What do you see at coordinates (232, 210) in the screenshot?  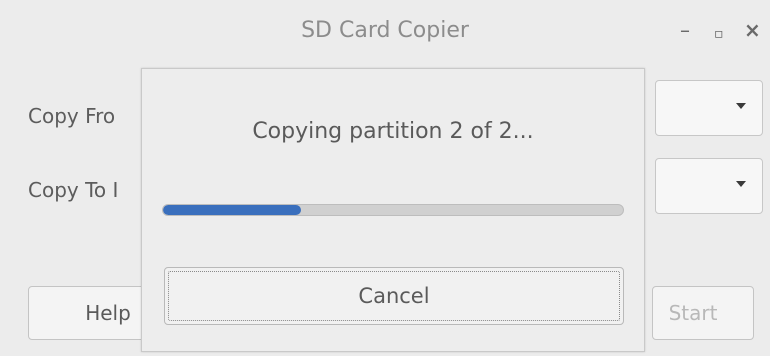 I see `progress-bar-fill` at bounding box center [232, 210].